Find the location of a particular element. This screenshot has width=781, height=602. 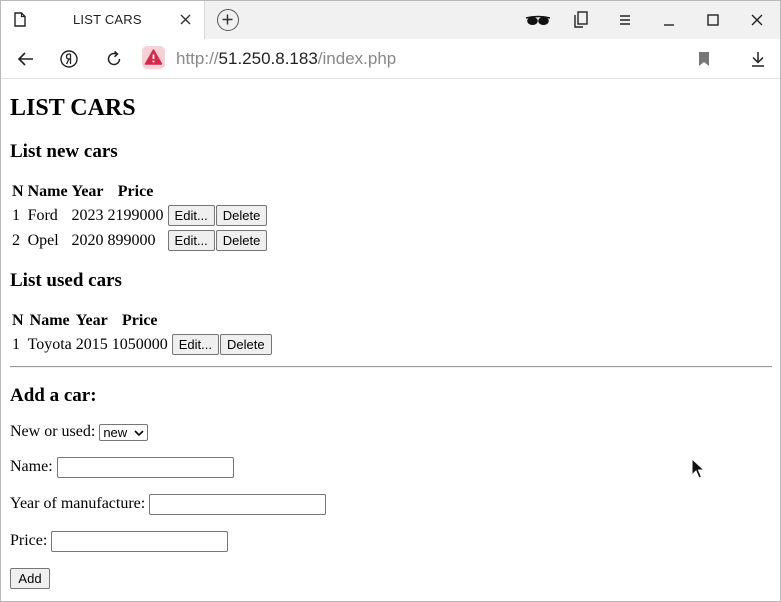

back-arrow-icon is located at coordinates (26, 59).